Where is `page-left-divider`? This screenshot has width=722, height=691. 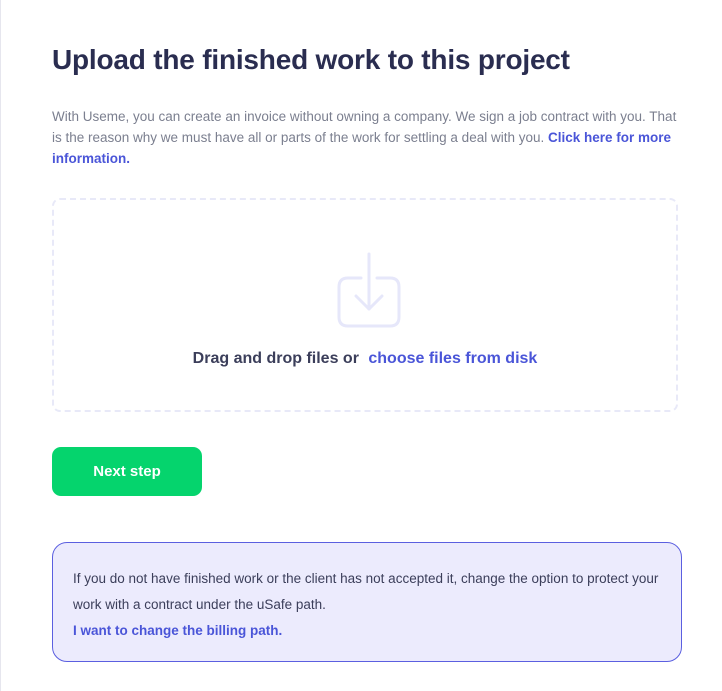 page-left-divider is located at coordinates (0, 345).